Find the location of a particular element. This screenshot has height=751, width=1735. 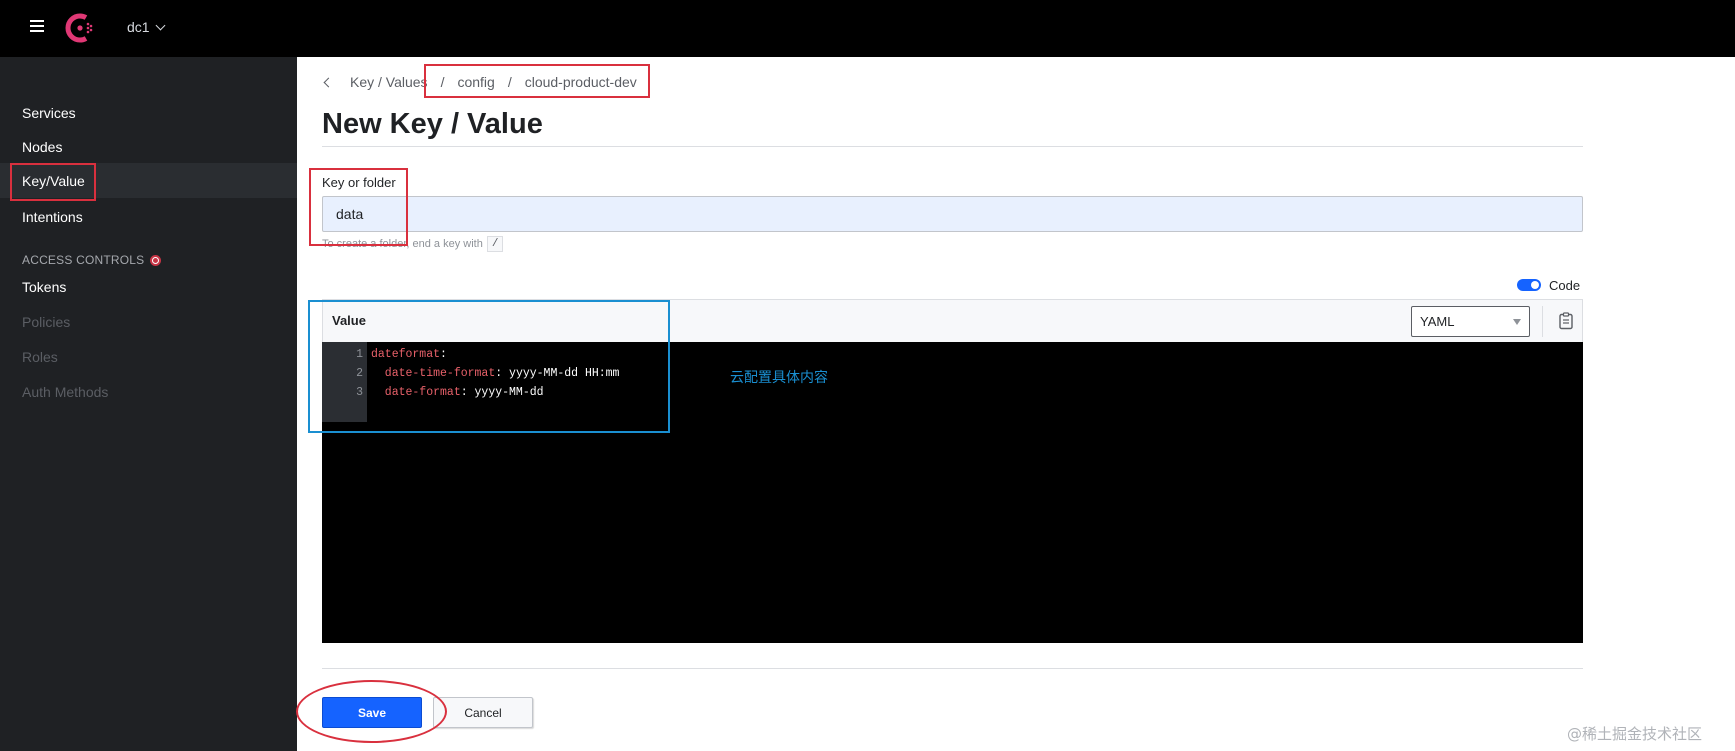

save-button: Save is located at coordinates (372, 712).